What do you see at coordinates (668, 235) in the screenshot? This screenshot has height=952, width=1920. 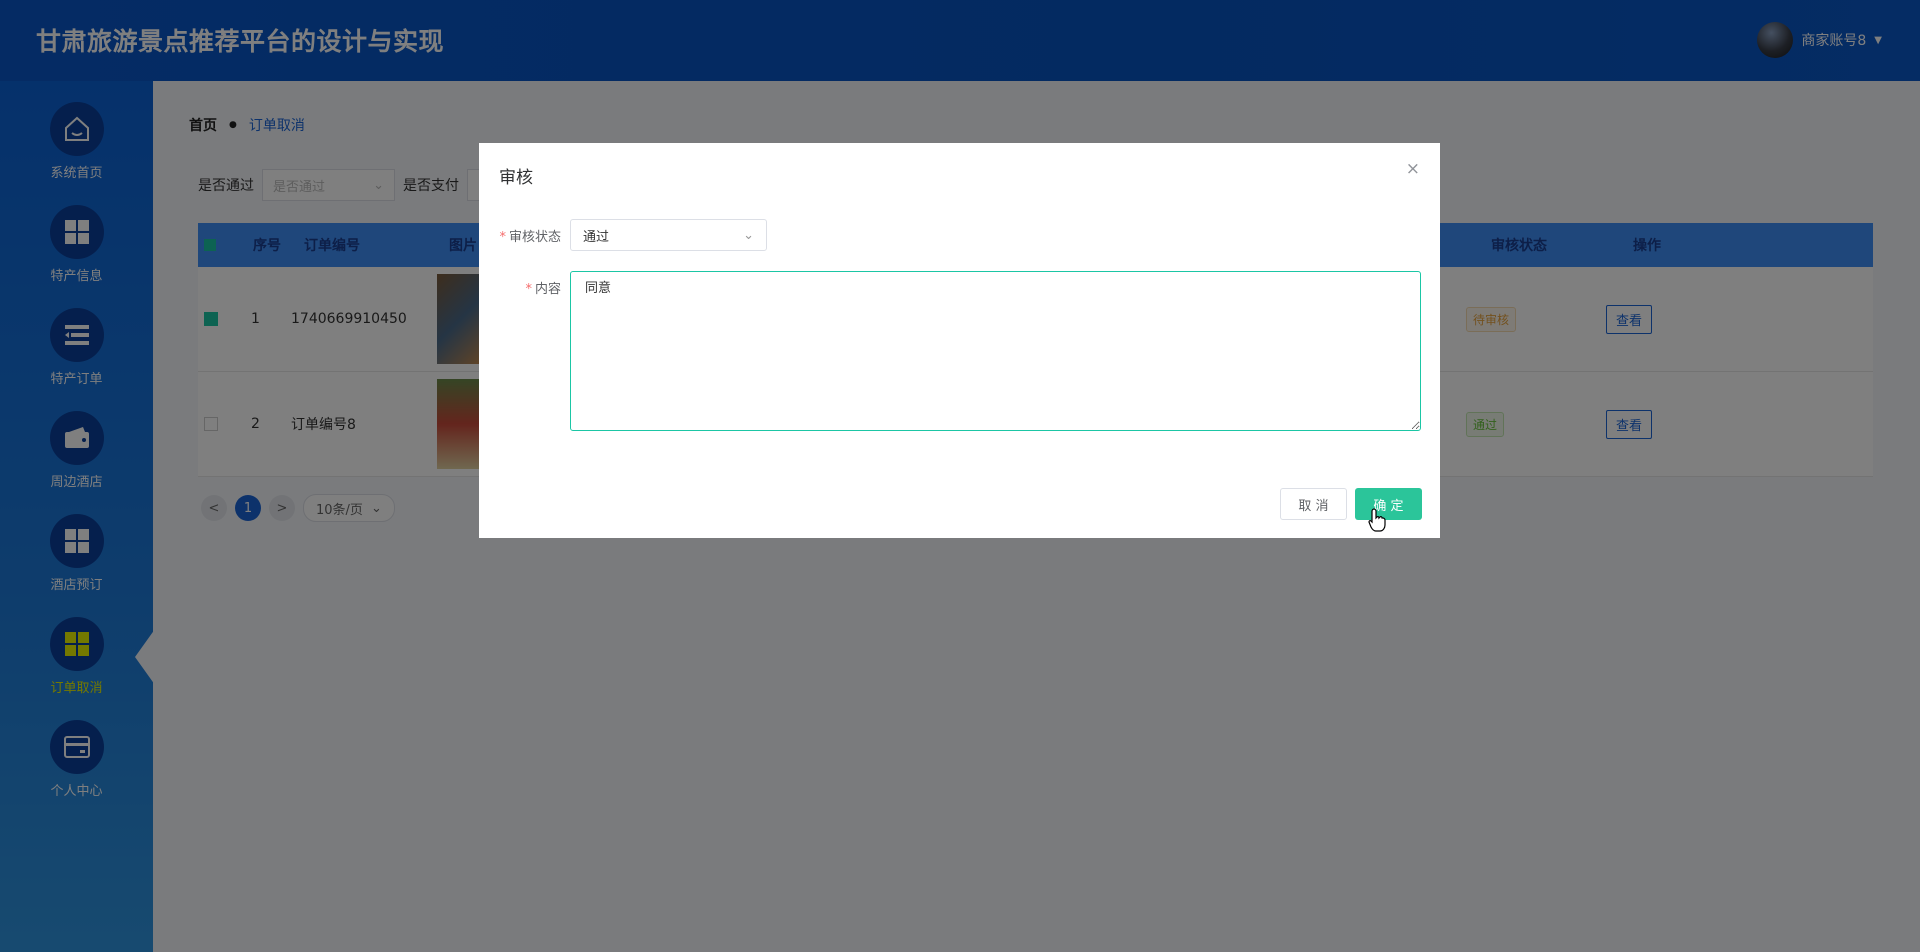 I see `status-select: 通过 ⌄` at bounding box center [668, 235].